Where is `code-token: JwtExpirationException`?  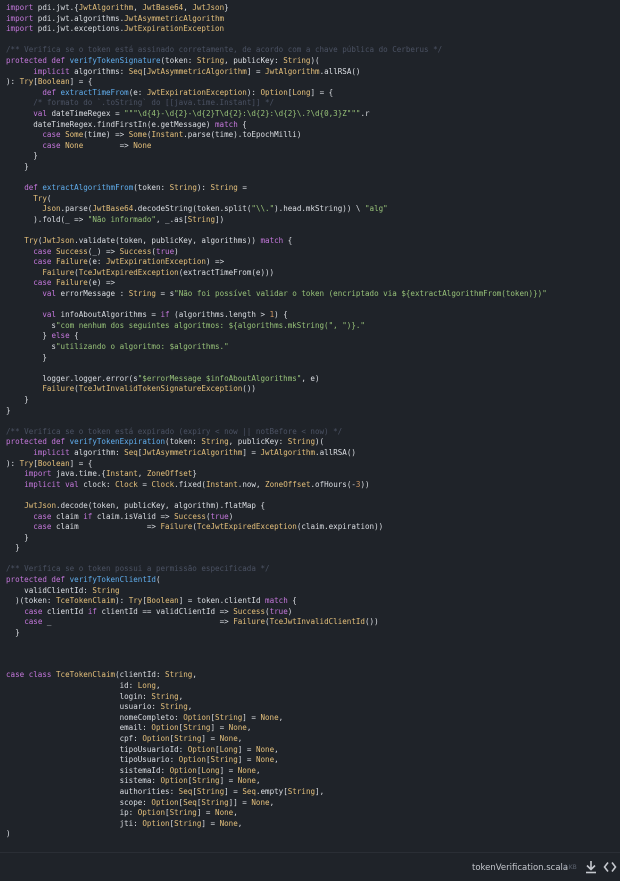 code-token: JwtExpirationException is located at coordinates (155, 262).